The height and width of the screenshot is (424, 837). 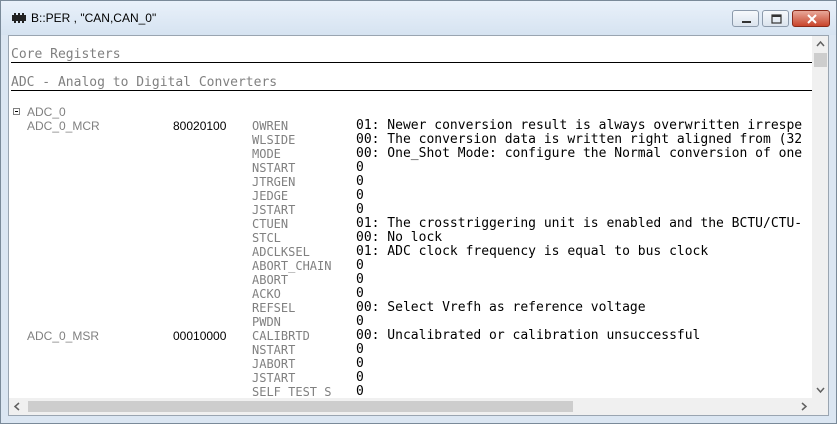 What do you see at coordinates (820, 406) in the screenshot?
I see `scroll-corner` at bounding box center [820, 406].